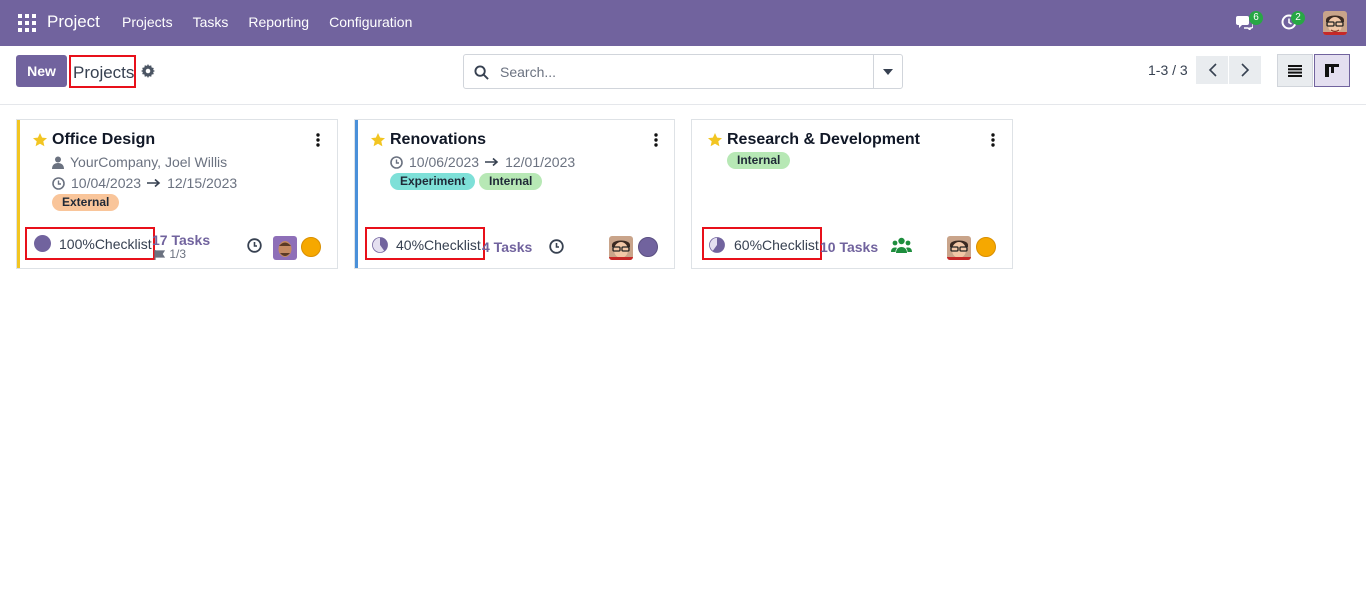 The image size is (1366, 604). Describe the element at coordinates (58, 162) in the screenshot. I see `user-icon` at that location.